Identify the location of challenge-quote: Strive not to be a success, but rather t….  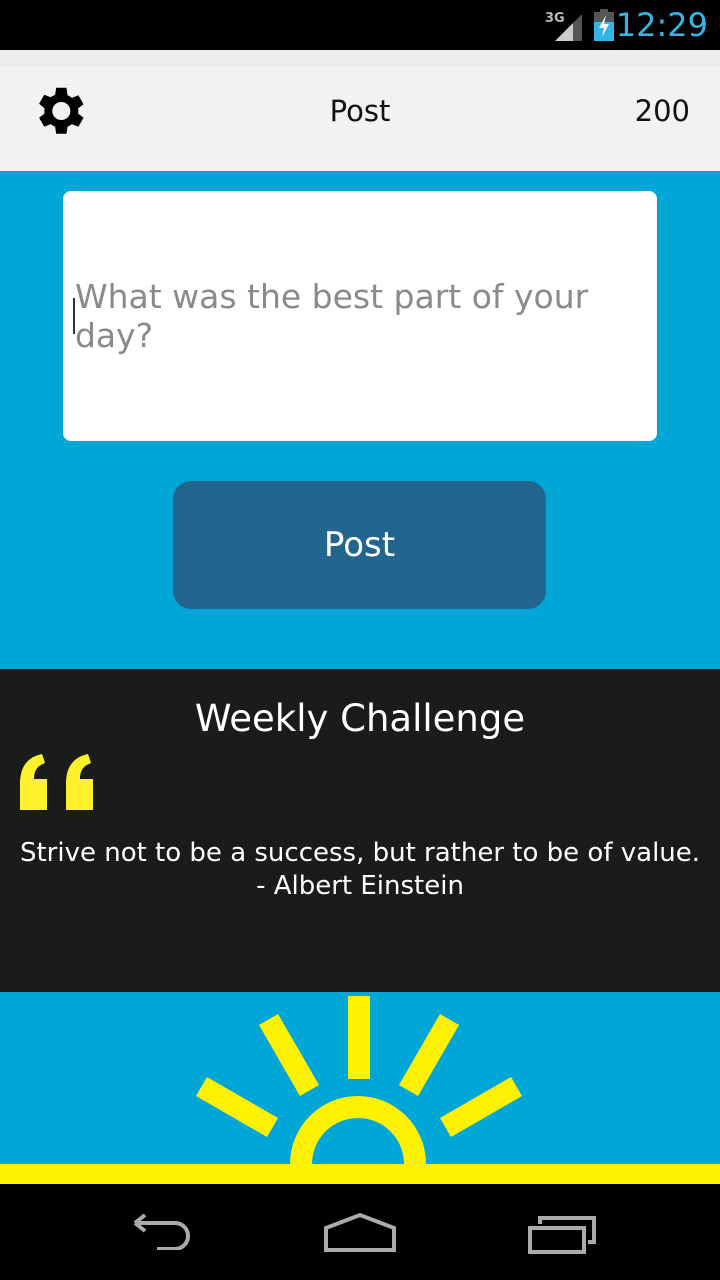
(360, 870).